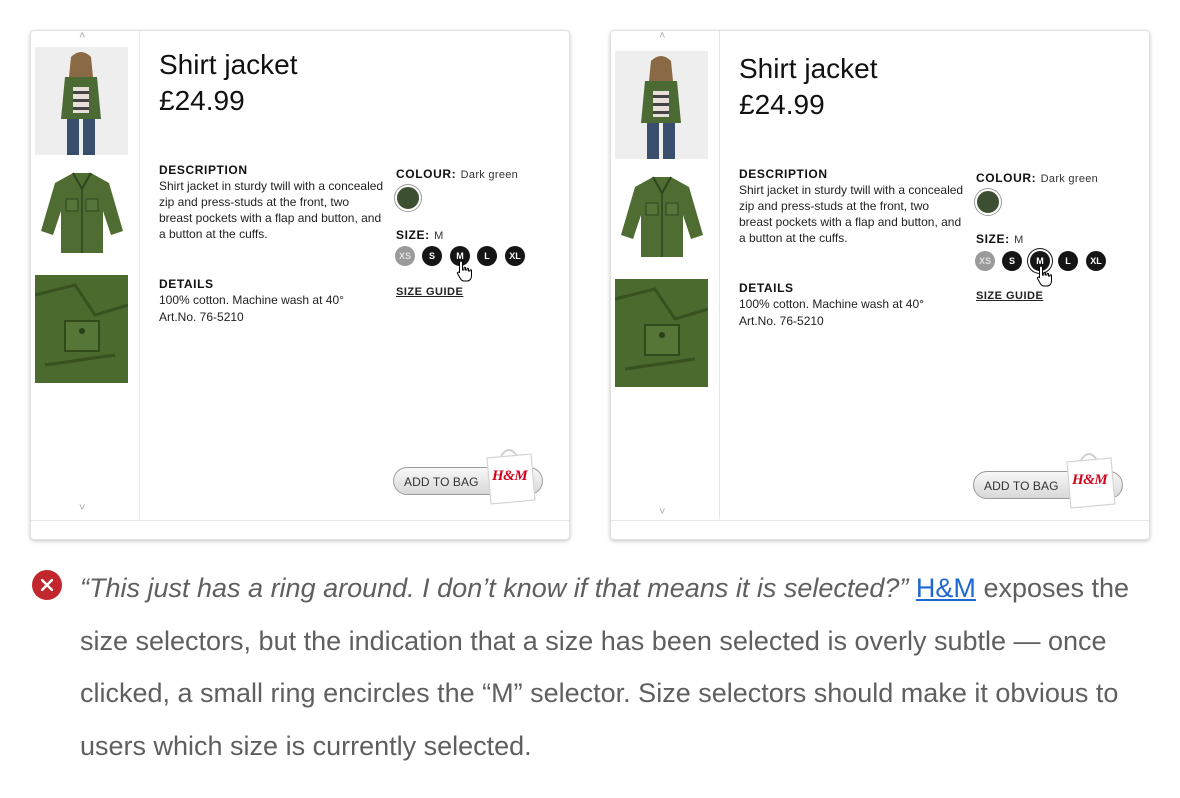 This screenshot has height=798, width=1180. What do you see at coordinates (47, 585) in the screenshot?
I see `error-x-icon` at bounding box center [47, 585].